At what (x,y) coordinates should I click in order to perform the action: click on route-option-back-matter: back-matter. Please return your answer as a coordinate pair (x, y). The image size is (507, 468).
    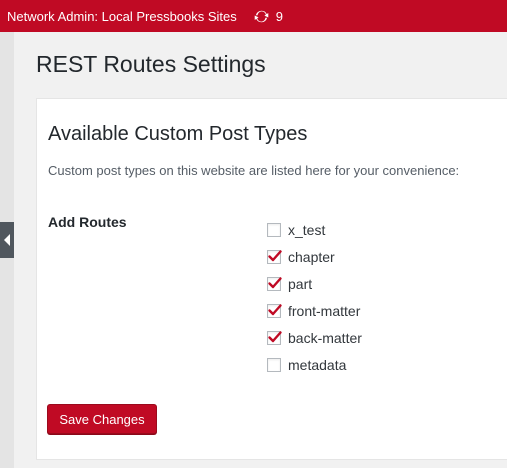
    Looking at the image, I should click on (314, 337).